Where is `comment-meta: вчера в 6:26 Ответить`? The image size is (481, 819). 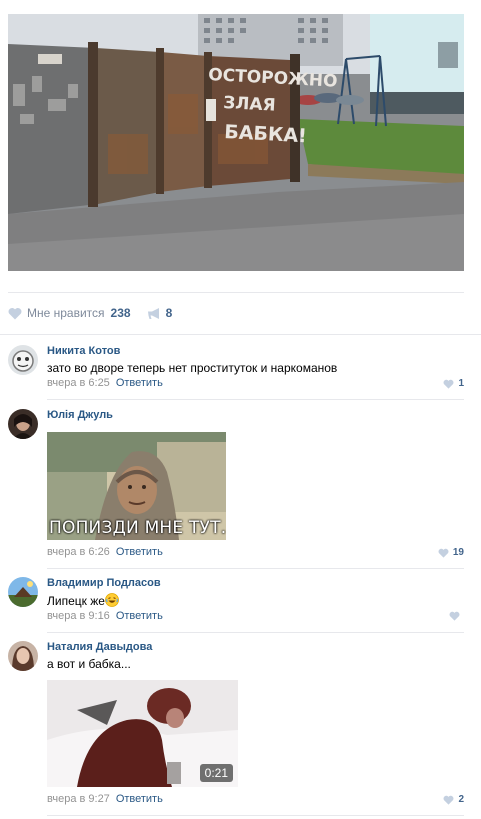 comment-meta: вчера в 6:26 Ответить is located at coordinates (105, 552).